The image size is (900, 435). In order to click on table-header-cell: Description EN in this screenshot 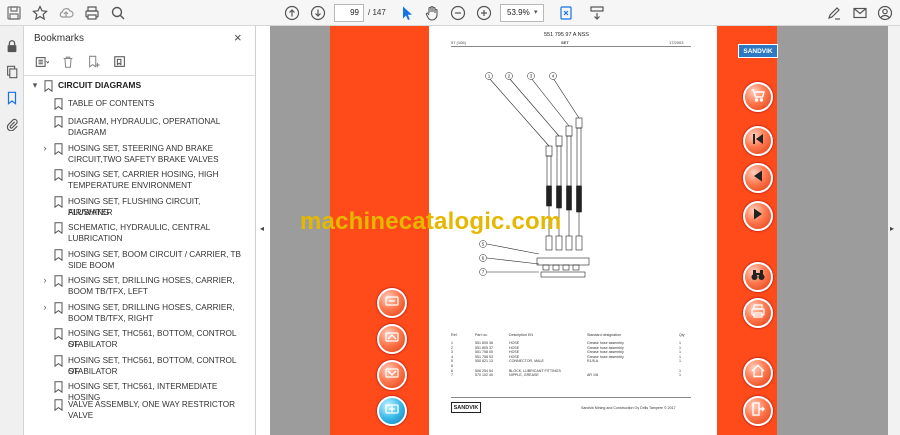, I will do `click(521, 335)`.